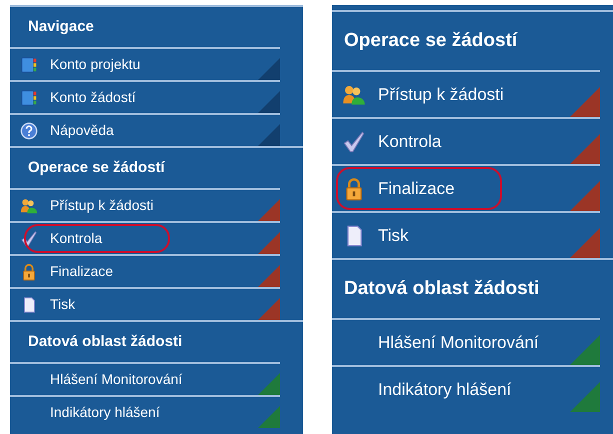 This screenshot has height=434, width=613. What do you see at coordinates (145, 129) in the screenshot?
I see `menu-item: Nápověda` at bounding box center [145, 129].